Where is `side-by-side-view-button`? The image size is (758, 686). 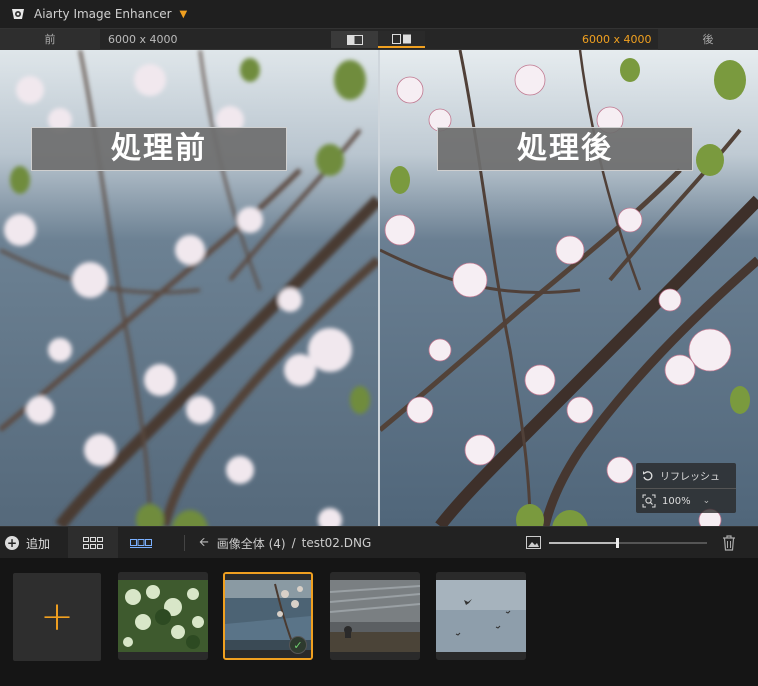
side-by-side-view-button is located at coordinates (401, 39).